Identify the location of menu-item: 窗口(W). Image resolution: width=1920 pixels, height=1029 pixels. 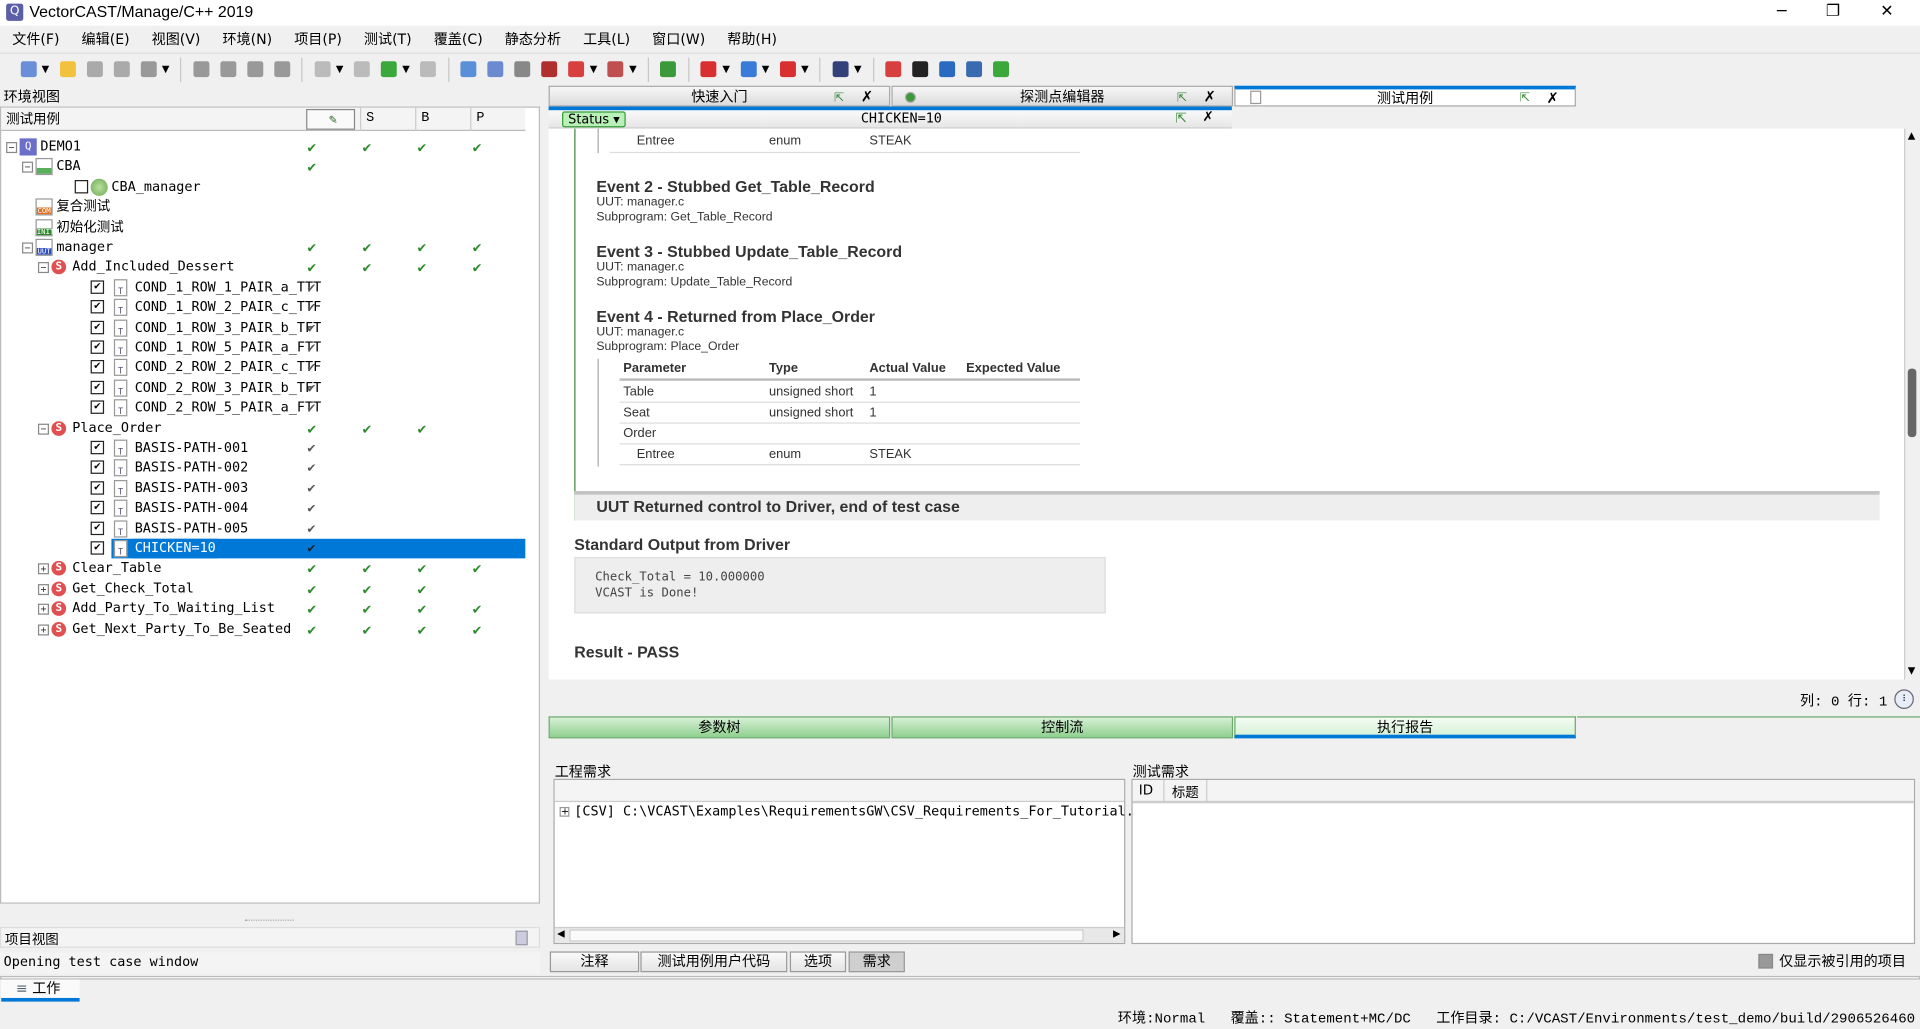
(677, 38).